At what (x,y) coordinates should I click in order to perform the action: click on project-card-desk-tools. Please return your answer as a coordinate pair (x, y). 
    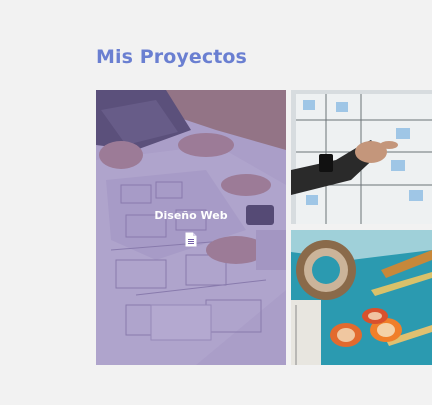
    Looking at the image, I should click on (361, 297).